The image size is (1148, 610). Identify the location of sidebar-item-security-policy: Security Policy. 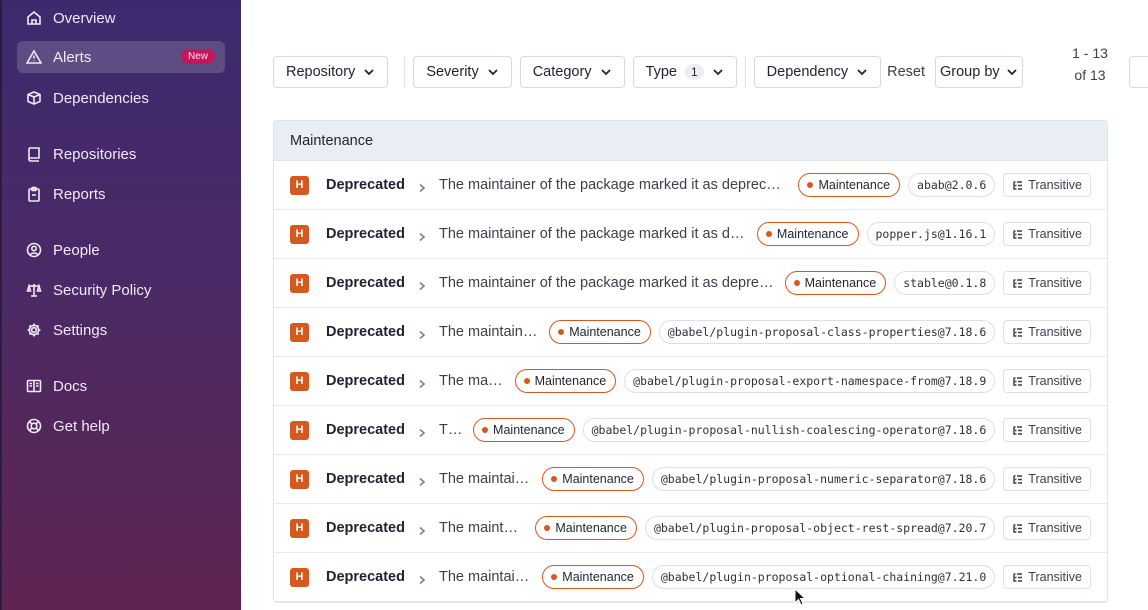
(121, 290).